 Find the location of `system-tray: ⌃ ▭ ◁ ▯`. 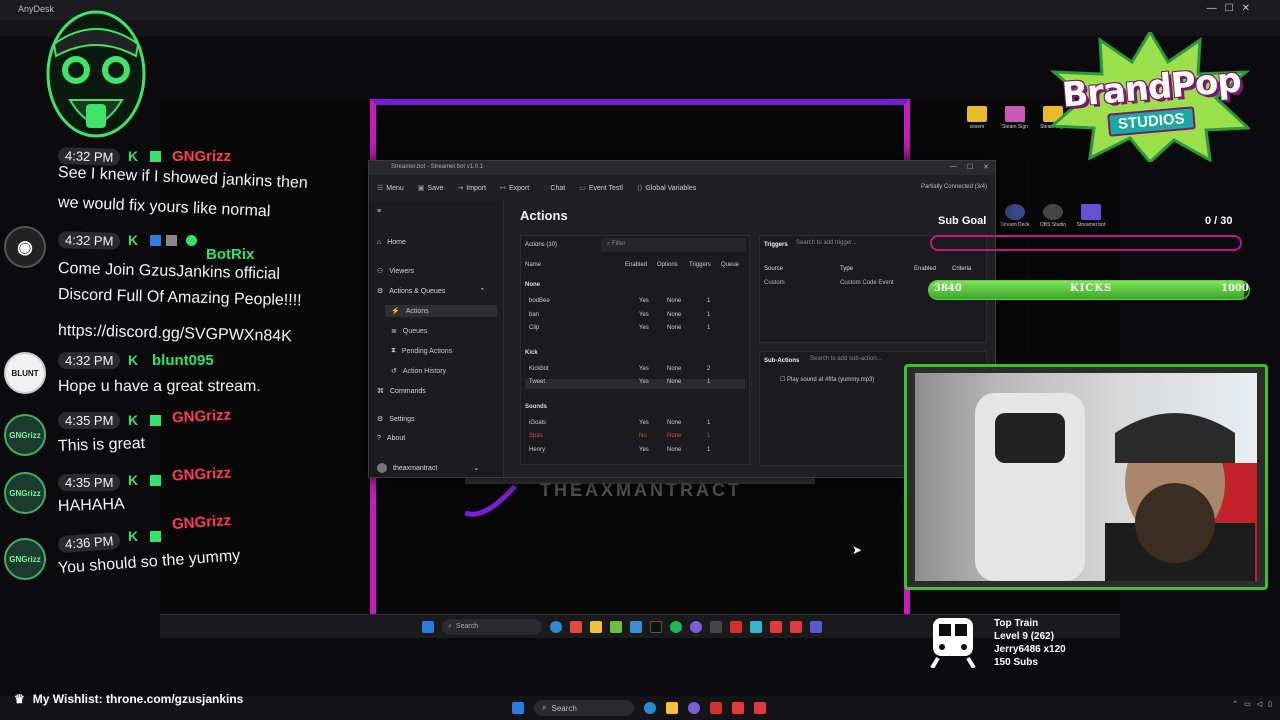

system-tray: ⌃ ▭ ◁ ▯ is located at coordinates (1252, 704).